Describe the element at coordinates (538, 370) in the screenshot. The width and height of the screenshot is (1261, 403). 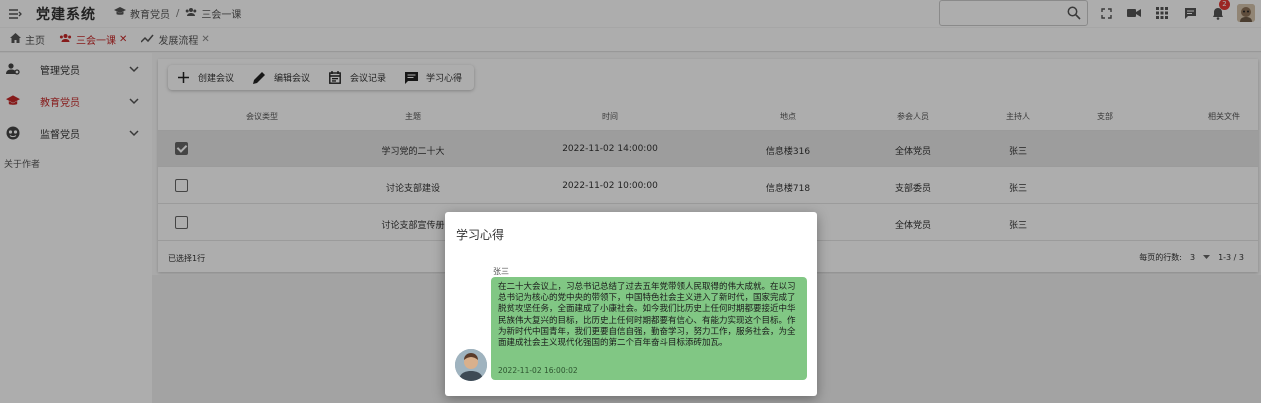
I see `message-time: 2022-11-02 16:00:02` at that location.